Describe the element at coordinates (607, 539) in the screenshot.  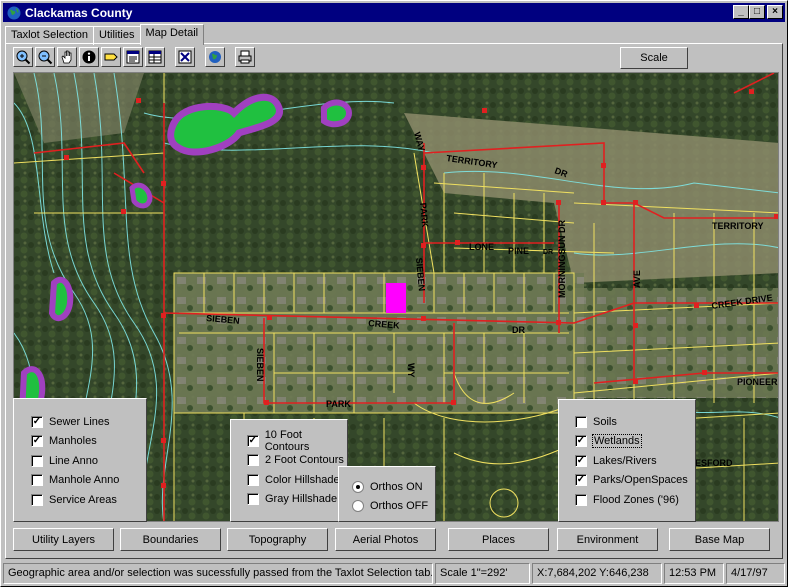
I see `environment-button: Environment` at that location.